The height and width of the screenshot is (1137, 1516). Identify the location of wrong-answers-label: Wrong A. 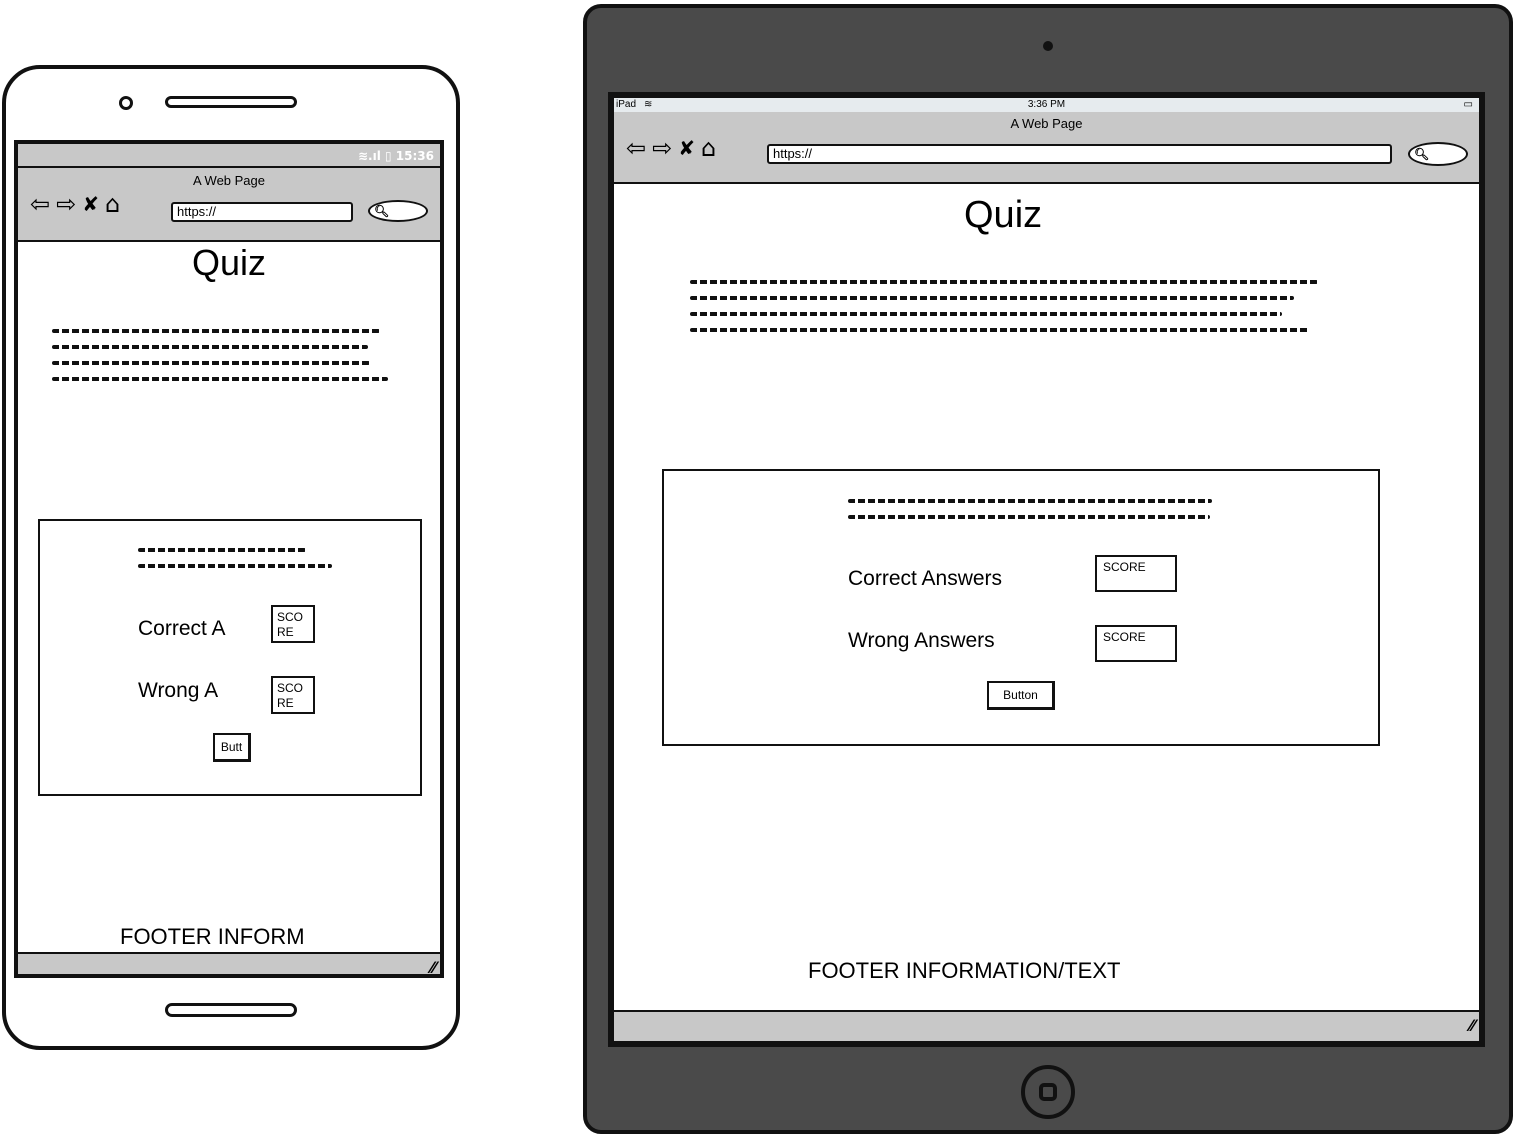
(178, 690).